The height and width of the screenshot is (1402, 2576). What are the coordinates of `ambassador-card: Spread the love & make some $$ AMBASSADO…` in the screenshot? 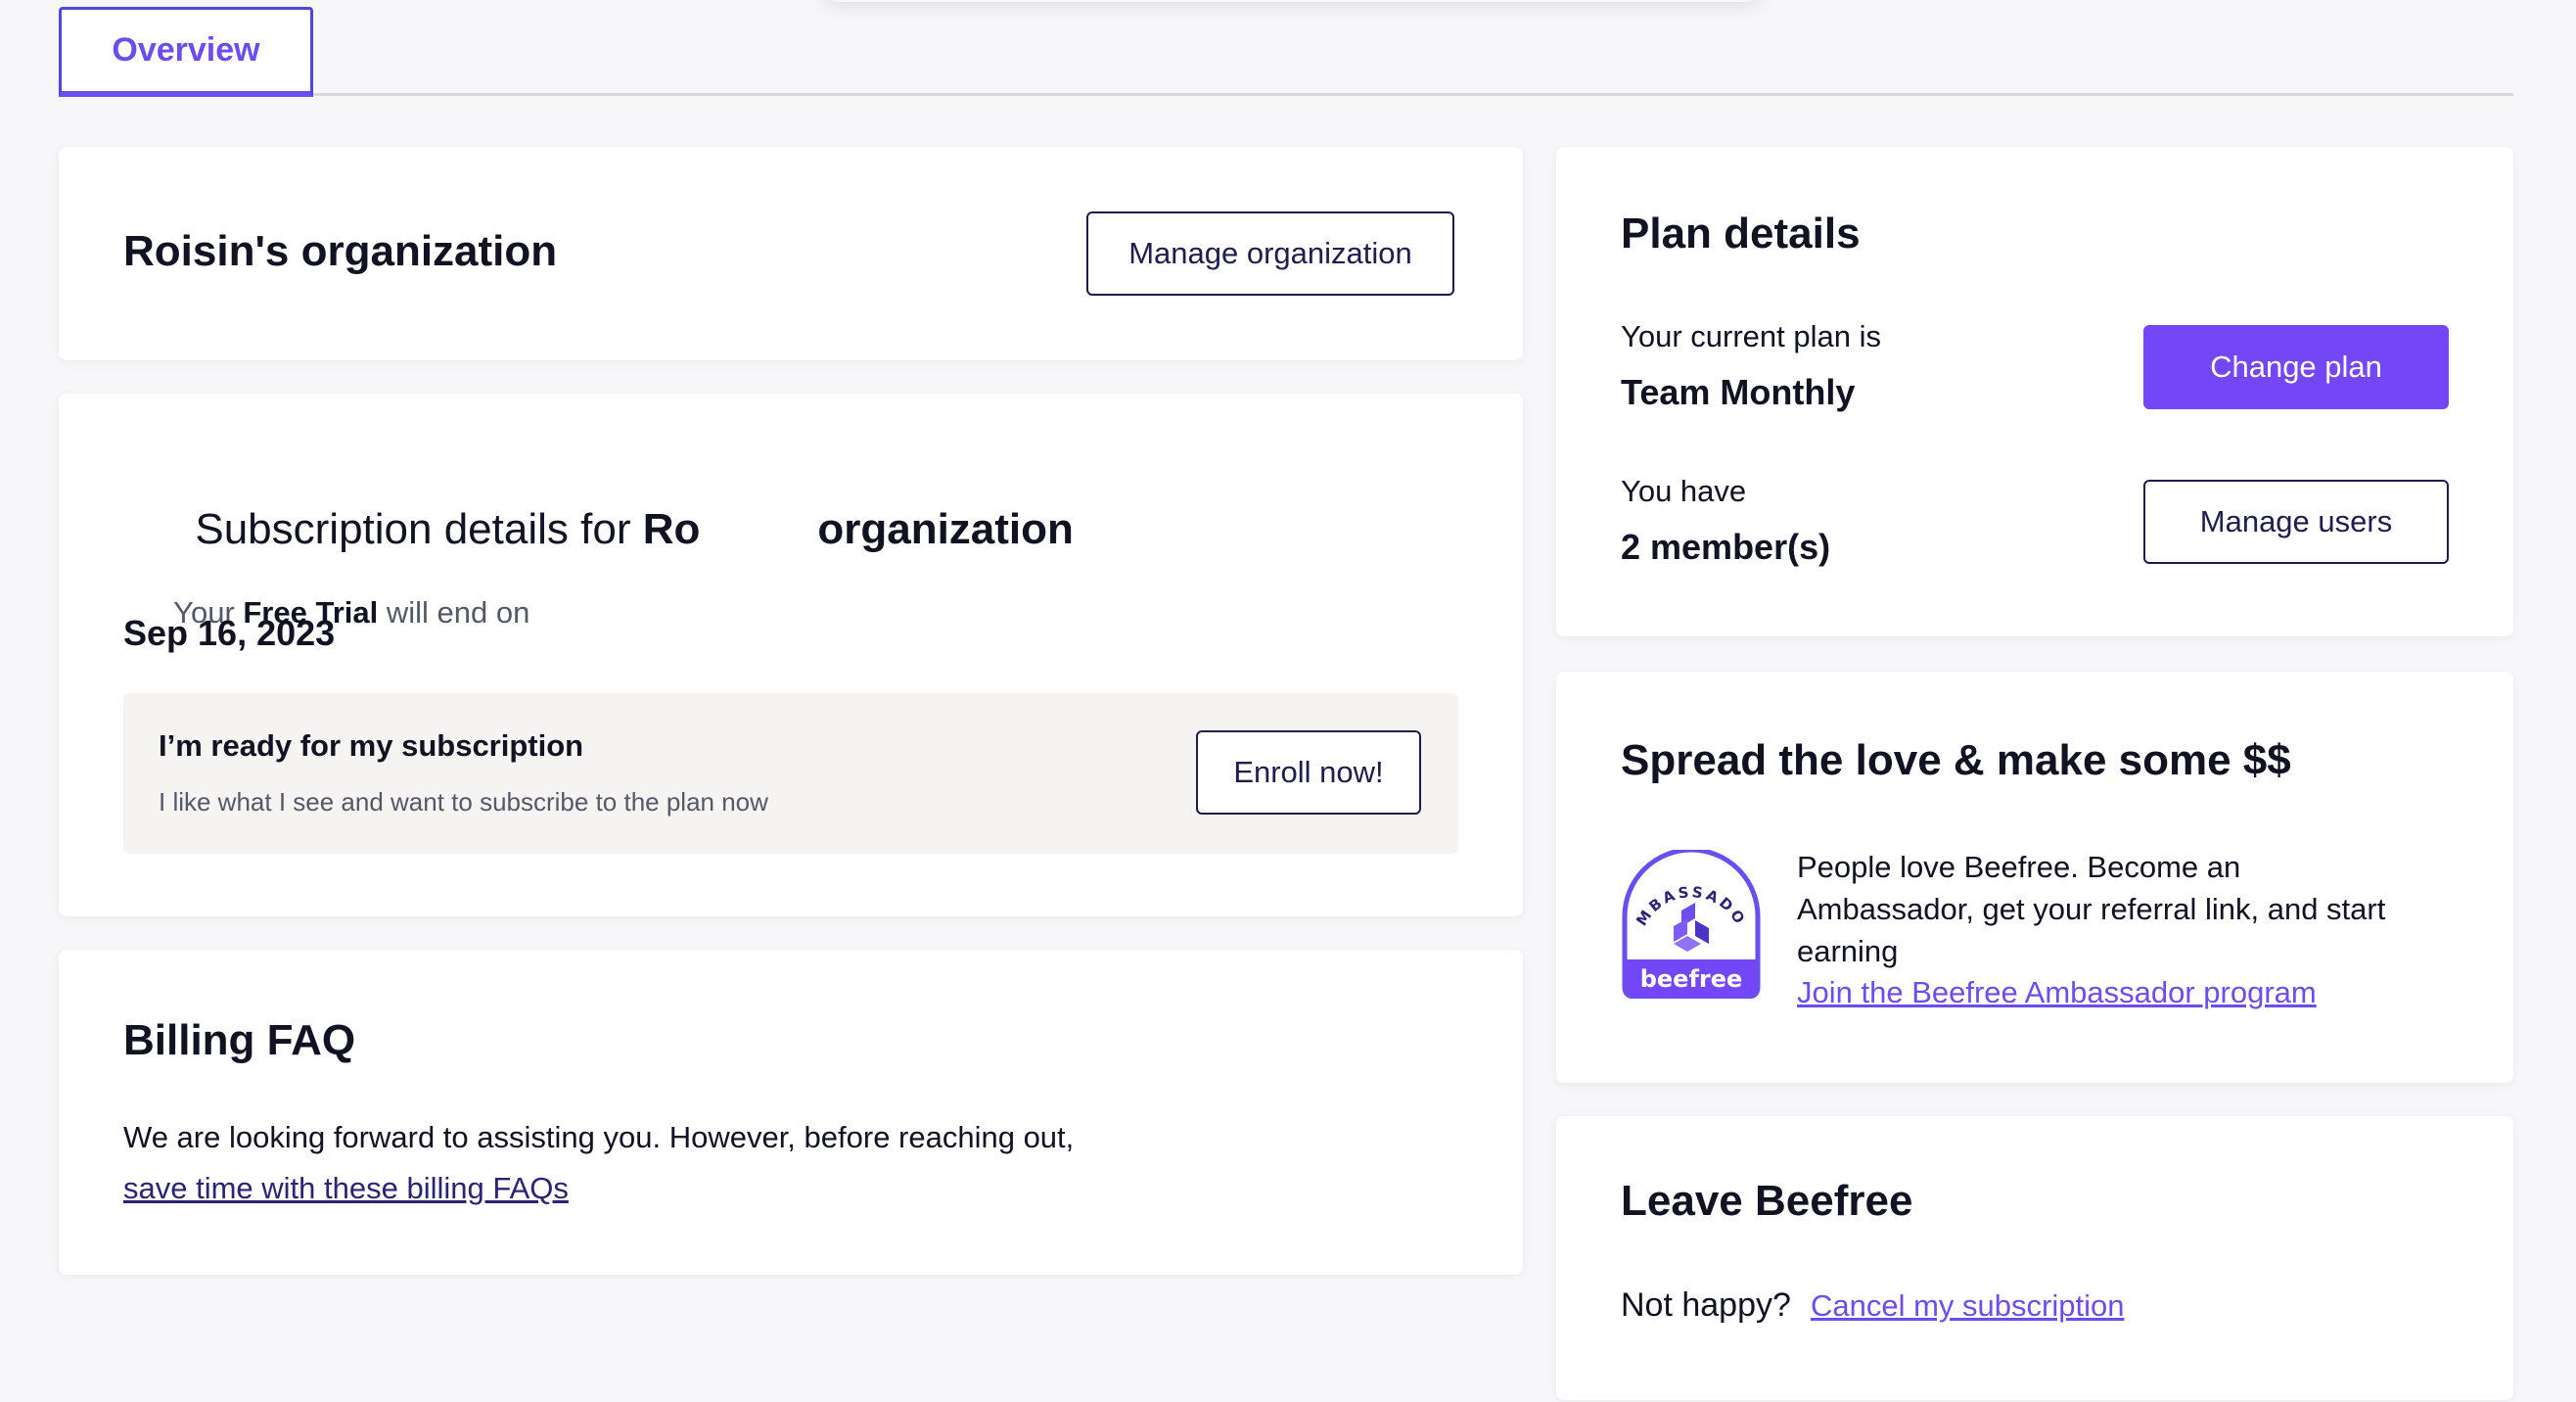 It's located at (2035, 878).